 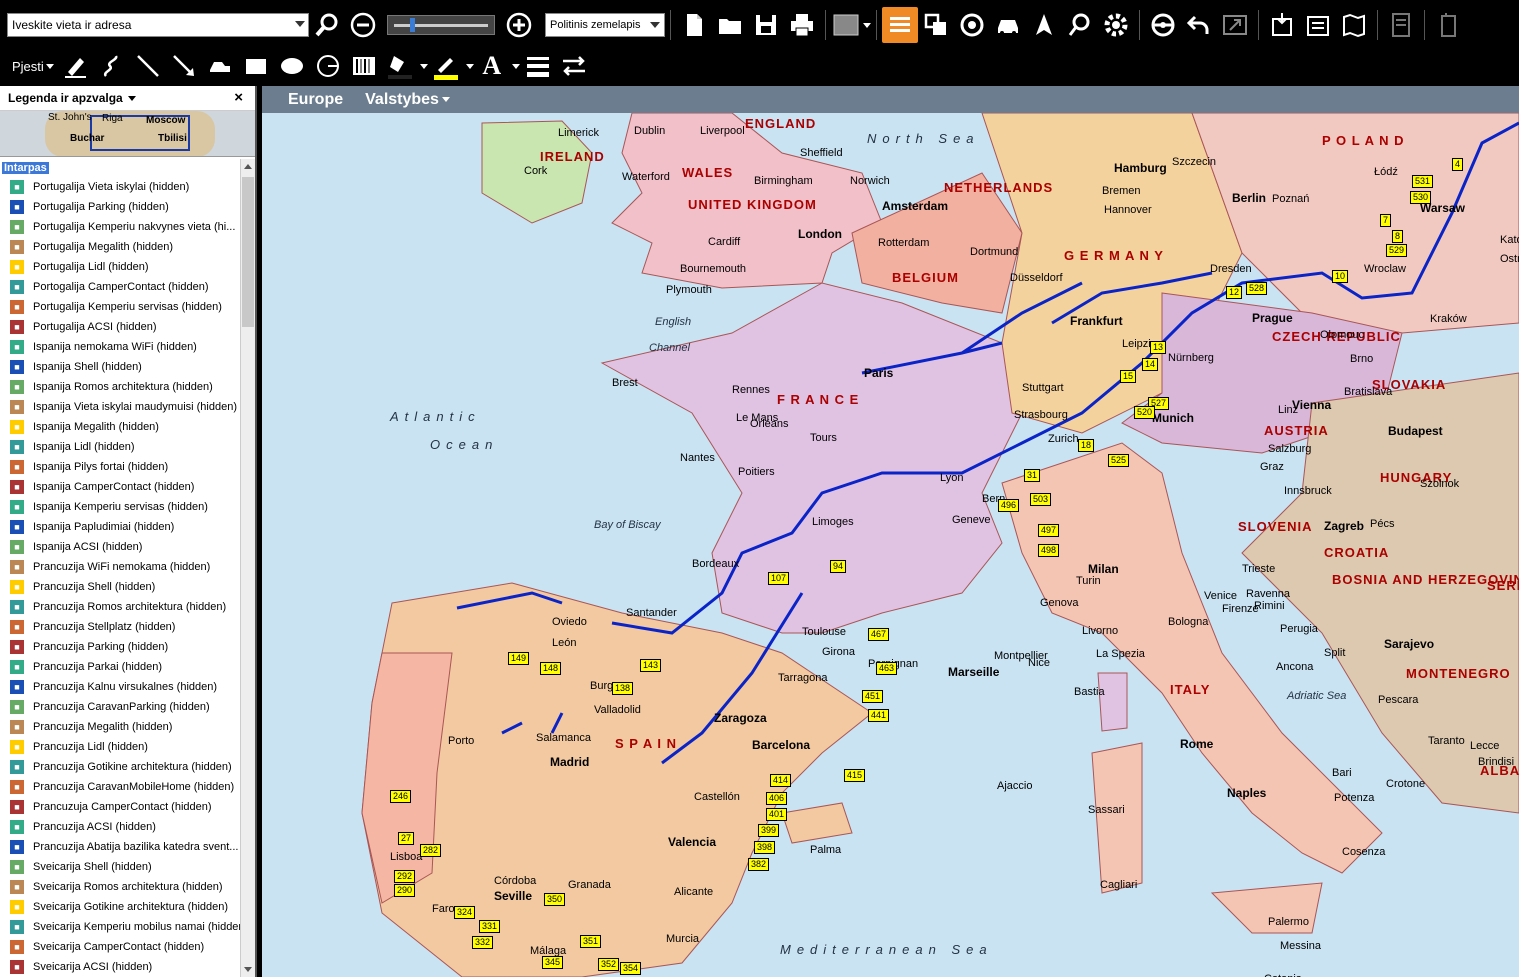 What do you see at coordinates (1199, 25) in the screenshot?
I see `undo-button` at bounding box center [1199, 25].